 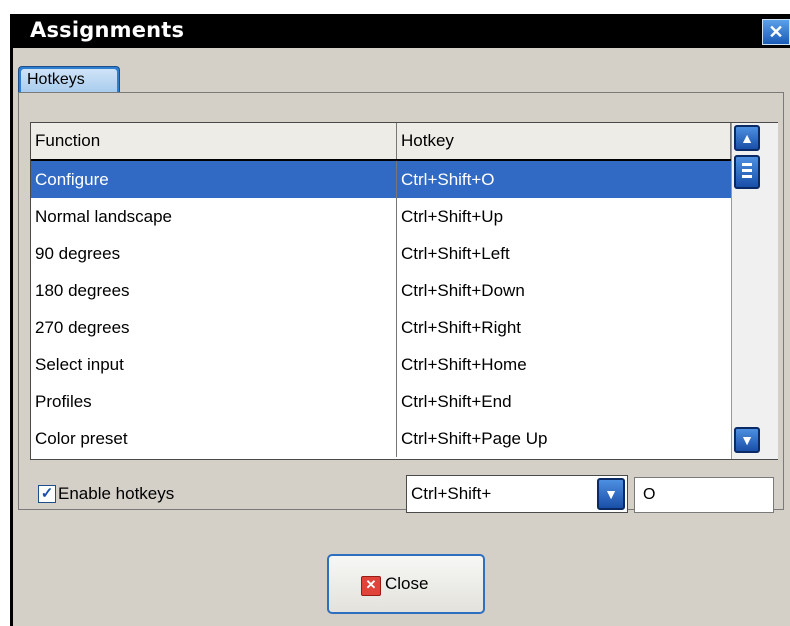 I want to click on grip-icon, so click(x=747, y=172).